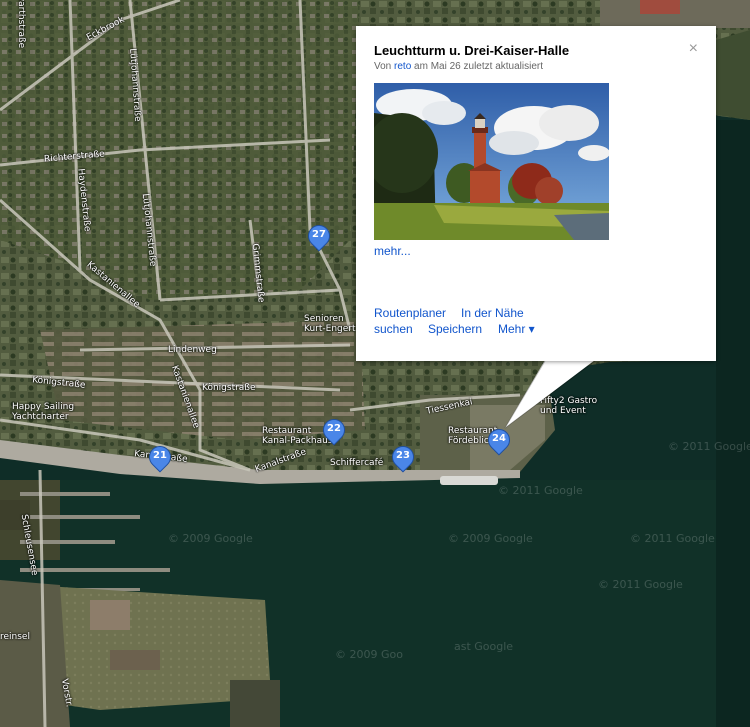  What do you see at coordinates (357, 463) in the screenshot?
I see `poi-label-schiffercafe: Schiffercafé` at bounding box center [357, 463].